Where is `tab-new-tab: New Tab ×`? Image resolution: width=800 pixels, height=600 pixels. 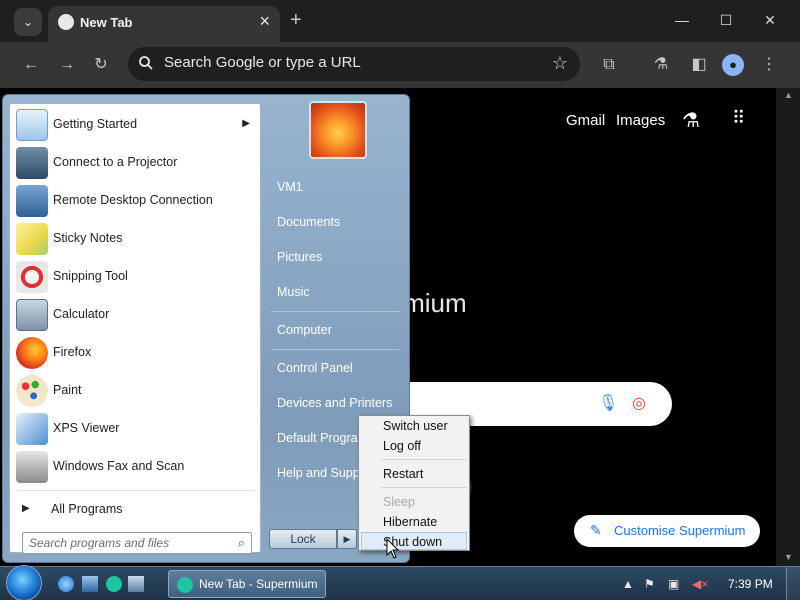 tab-new-tab: New Tab × is located at coordinates (164, 24).